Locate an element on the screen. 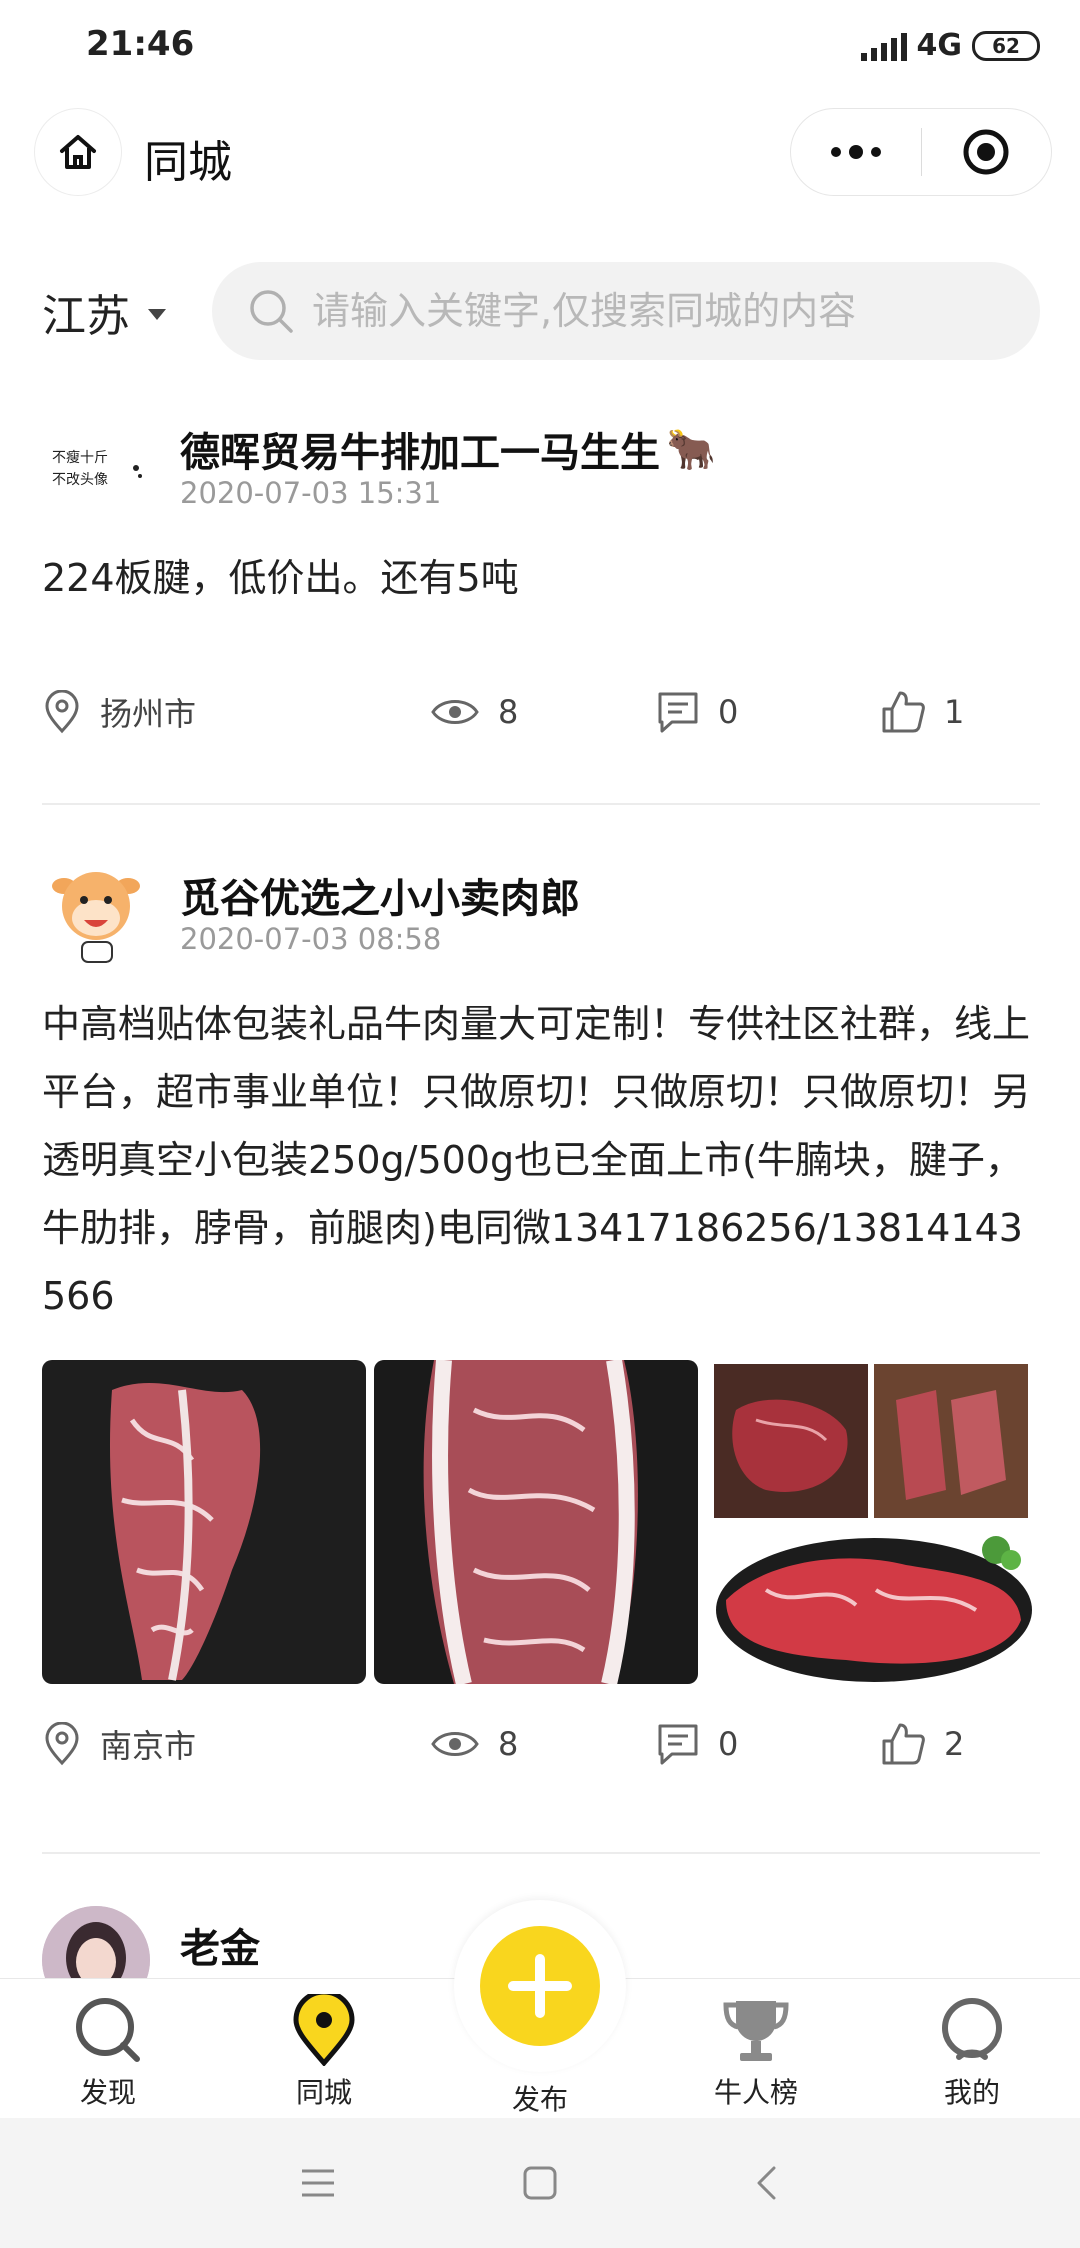  status-bar: 21:46 4G 62 is located at coordinates (540, 48).